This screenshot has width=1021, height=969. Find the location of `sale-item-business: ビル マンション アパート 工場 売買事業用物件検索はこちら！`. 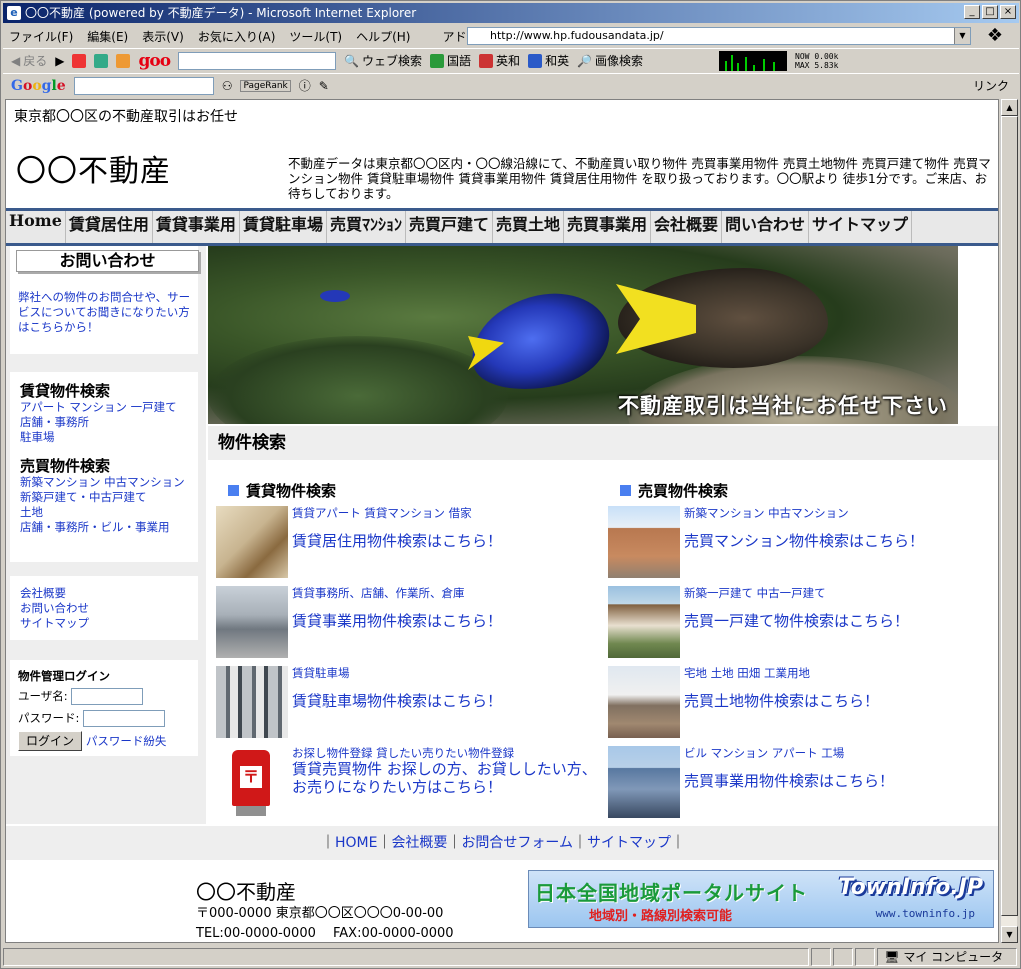

sale-item-business: ビル マンション アパート 工場 売買事業用物件検索はこちら！ is located at coordinates (798, 782).